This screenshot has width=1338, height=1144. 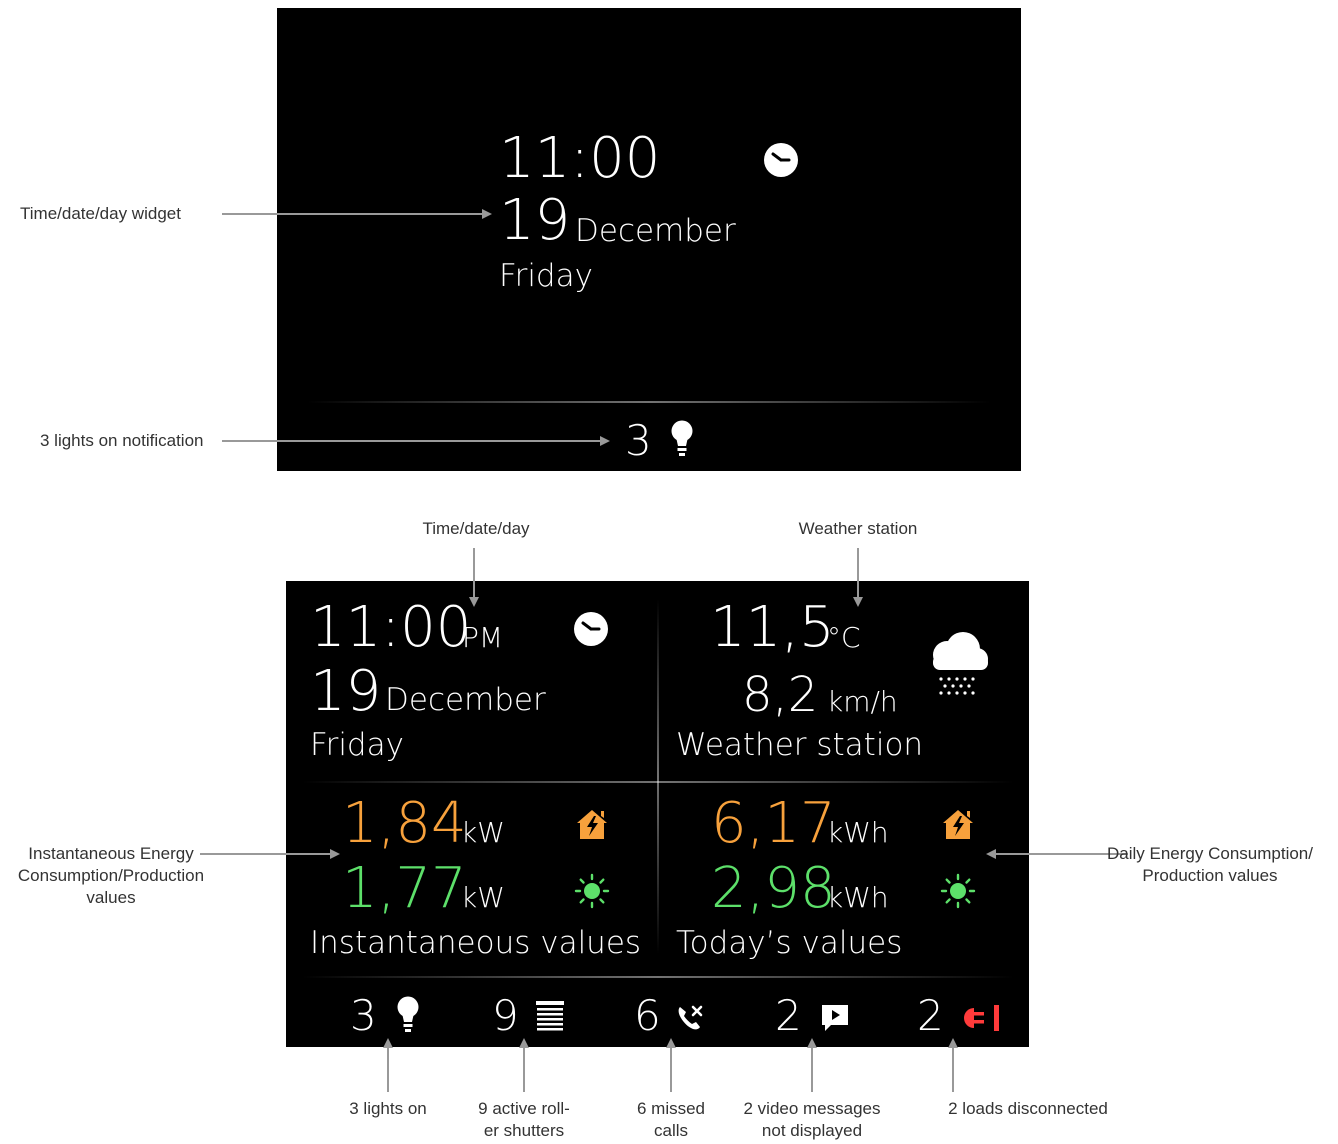 What do you see at coordinates (812, 1119) in the screenshot?
I see `annotation-video: 2 video messages not displayed` at bounding box center [812, 1119].